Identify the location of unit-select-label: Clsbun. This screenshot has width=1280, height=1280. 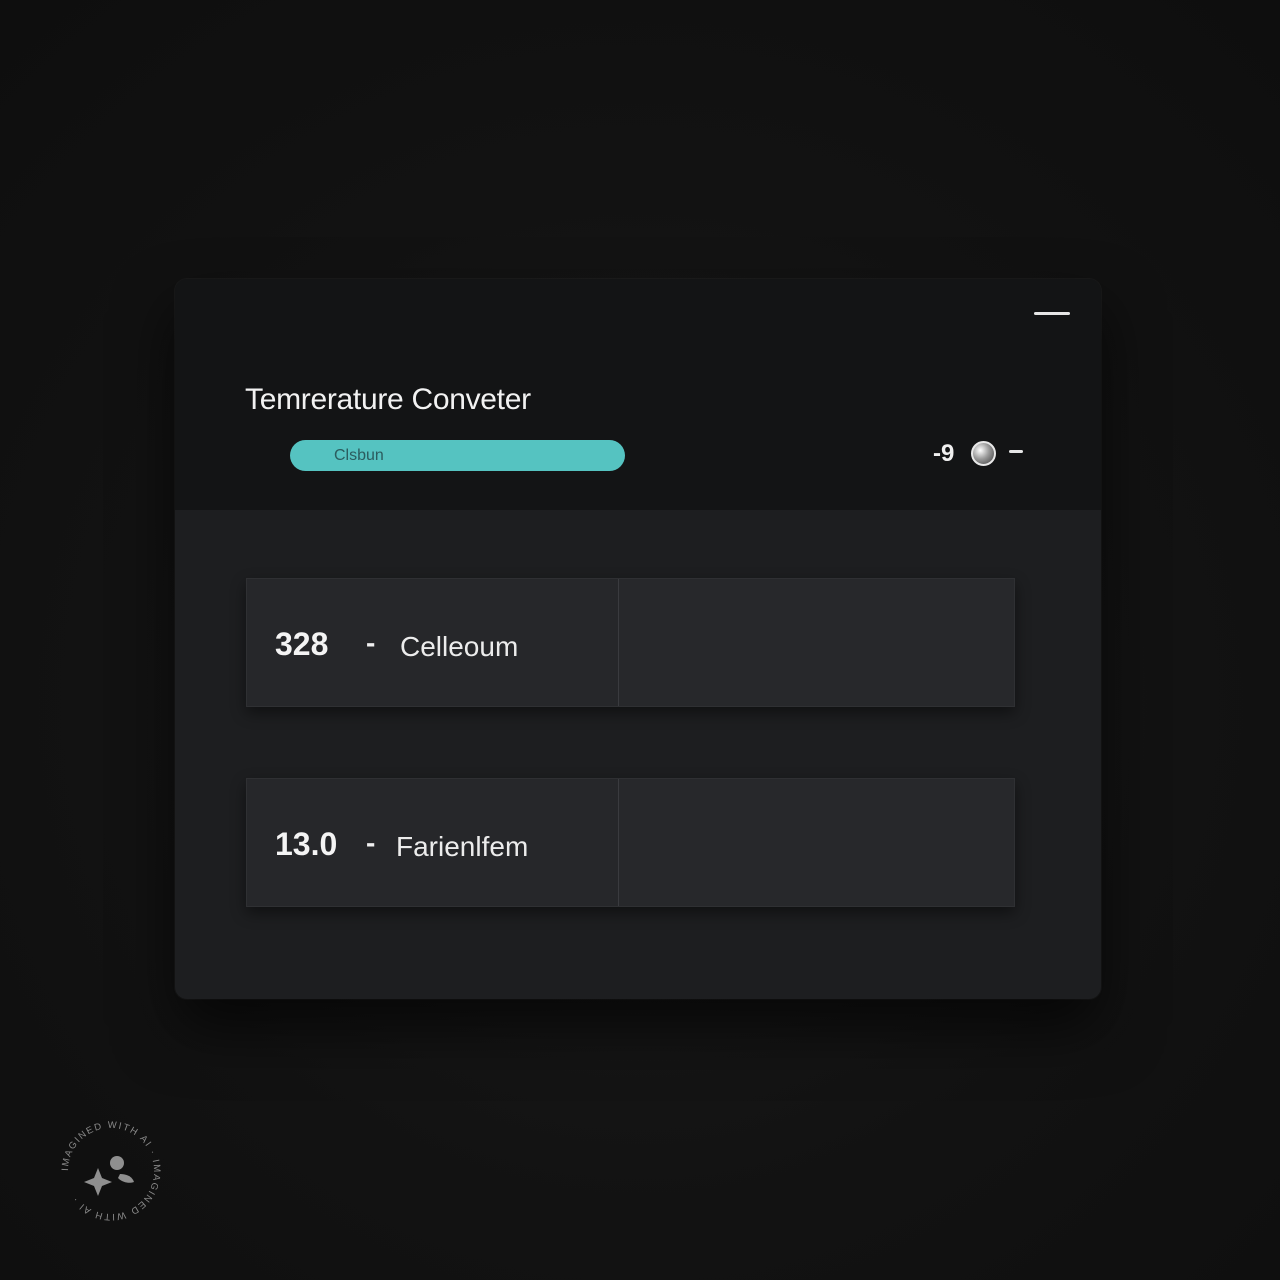
(359, 455).